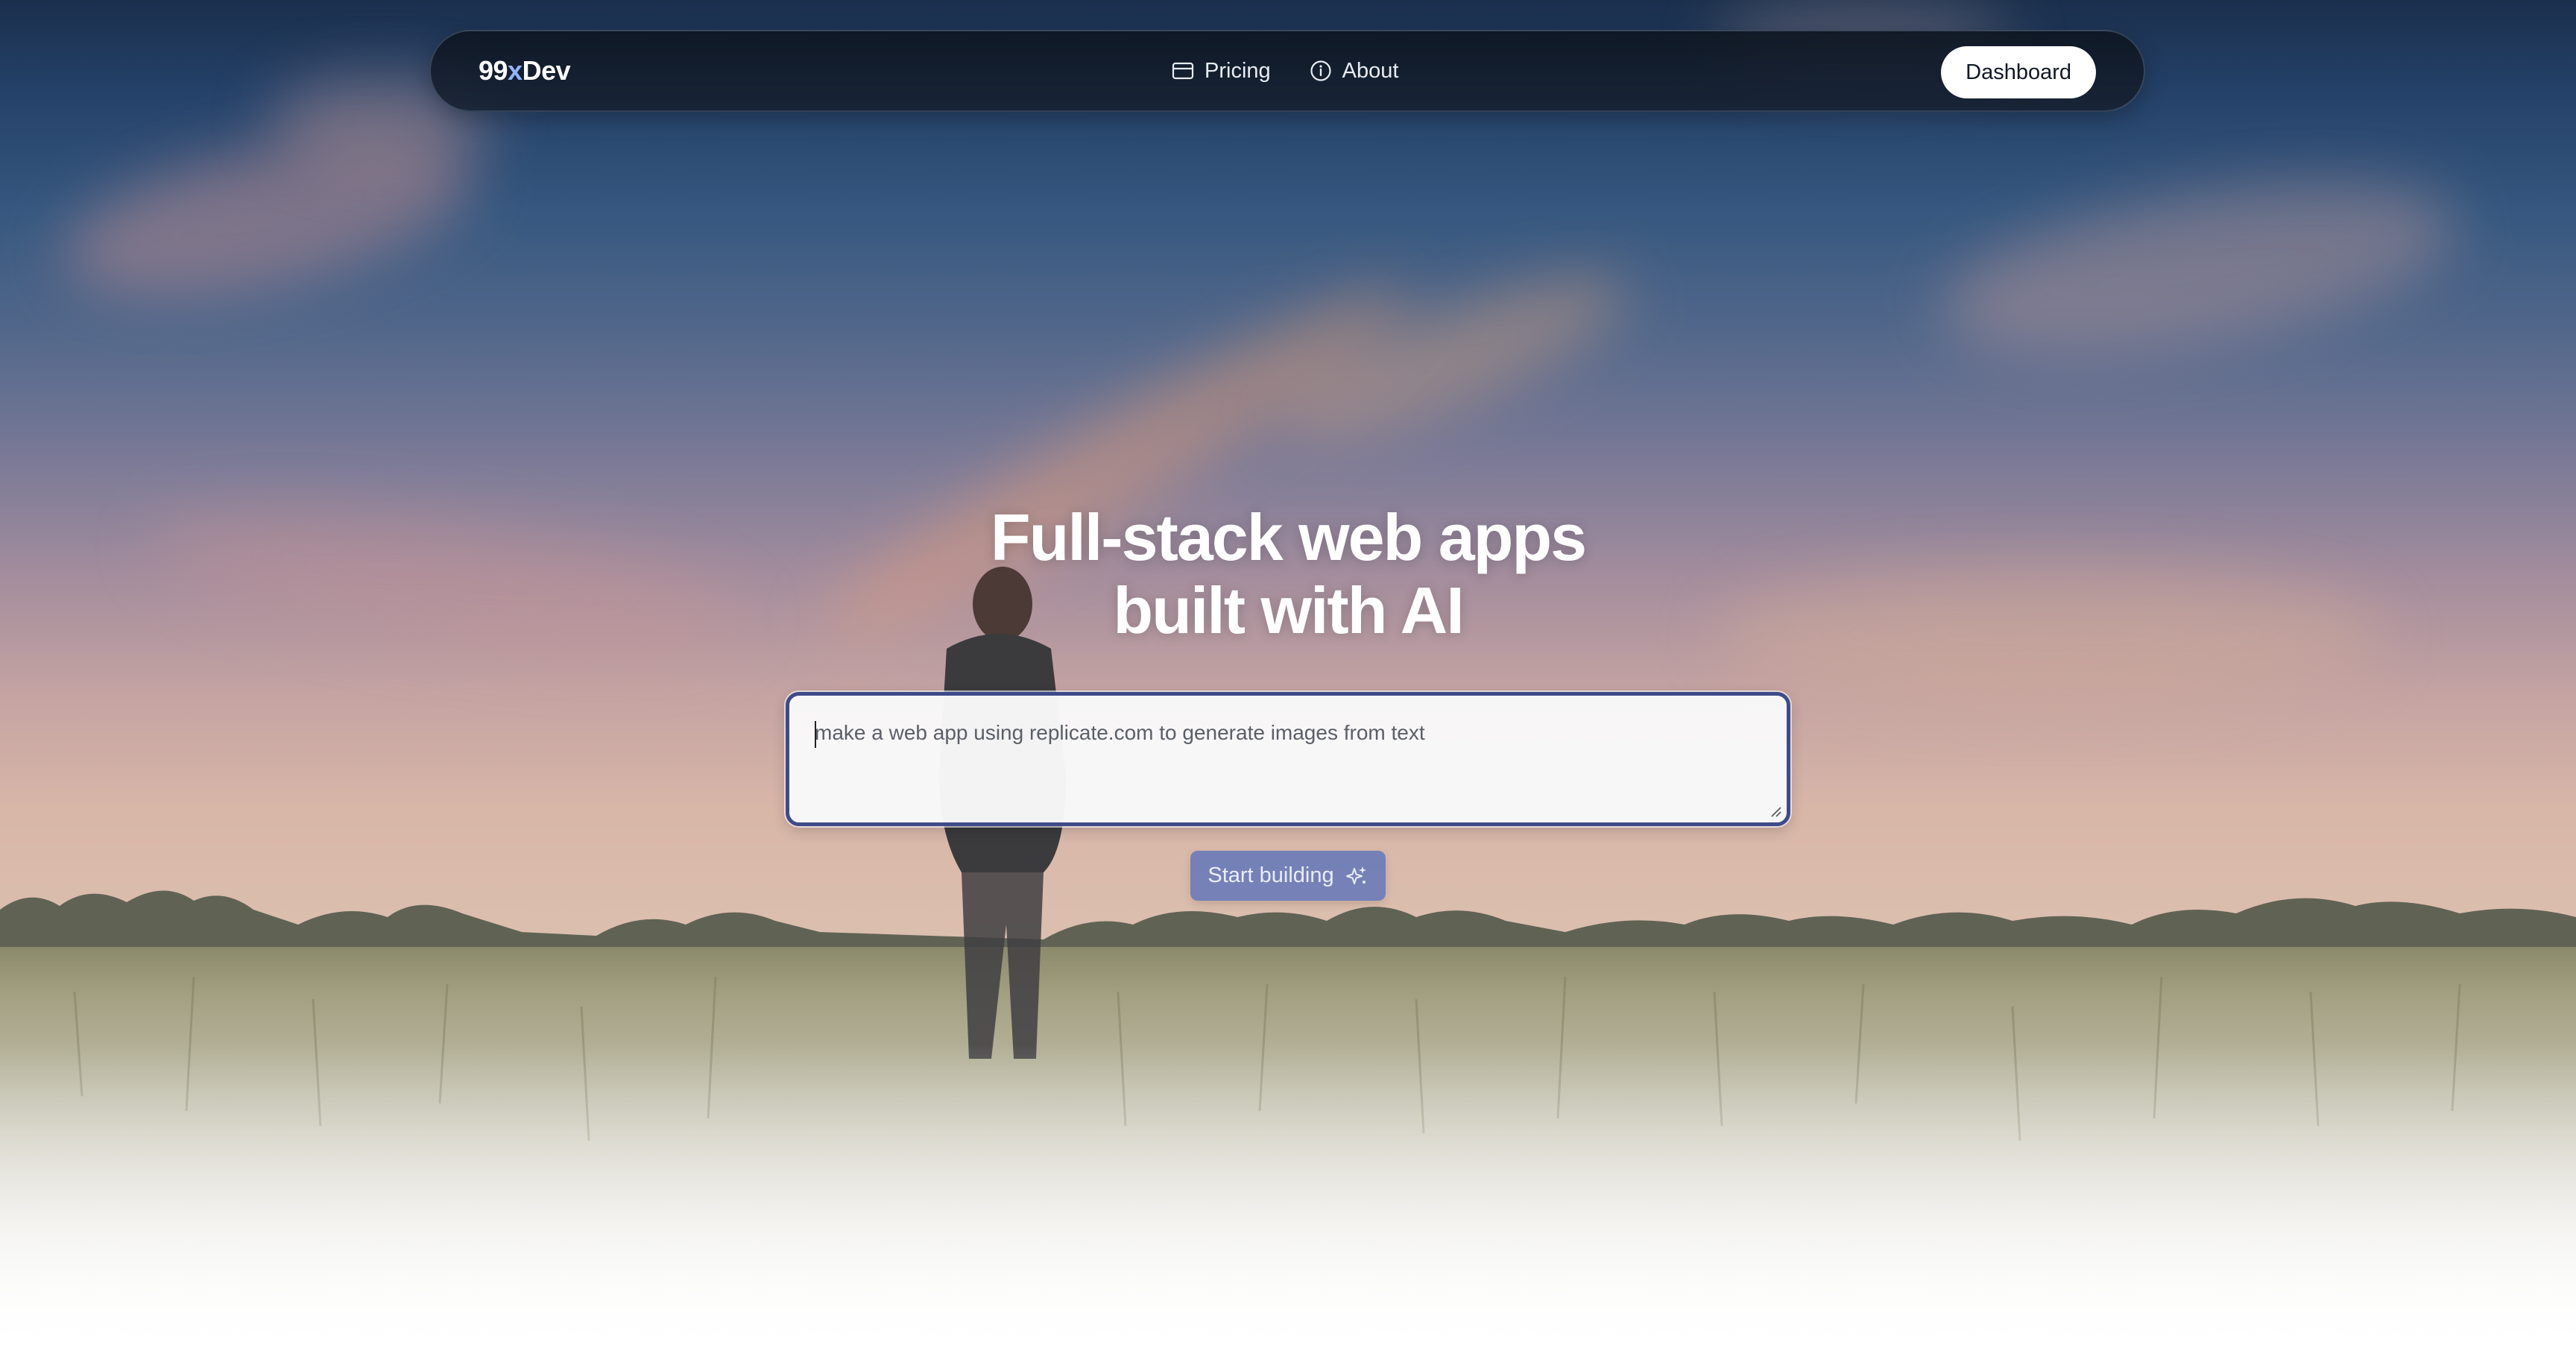 The width and height of the screenshot is (2576, 1363). I want to click on start-building-label: Start building, so click(1271, 875).